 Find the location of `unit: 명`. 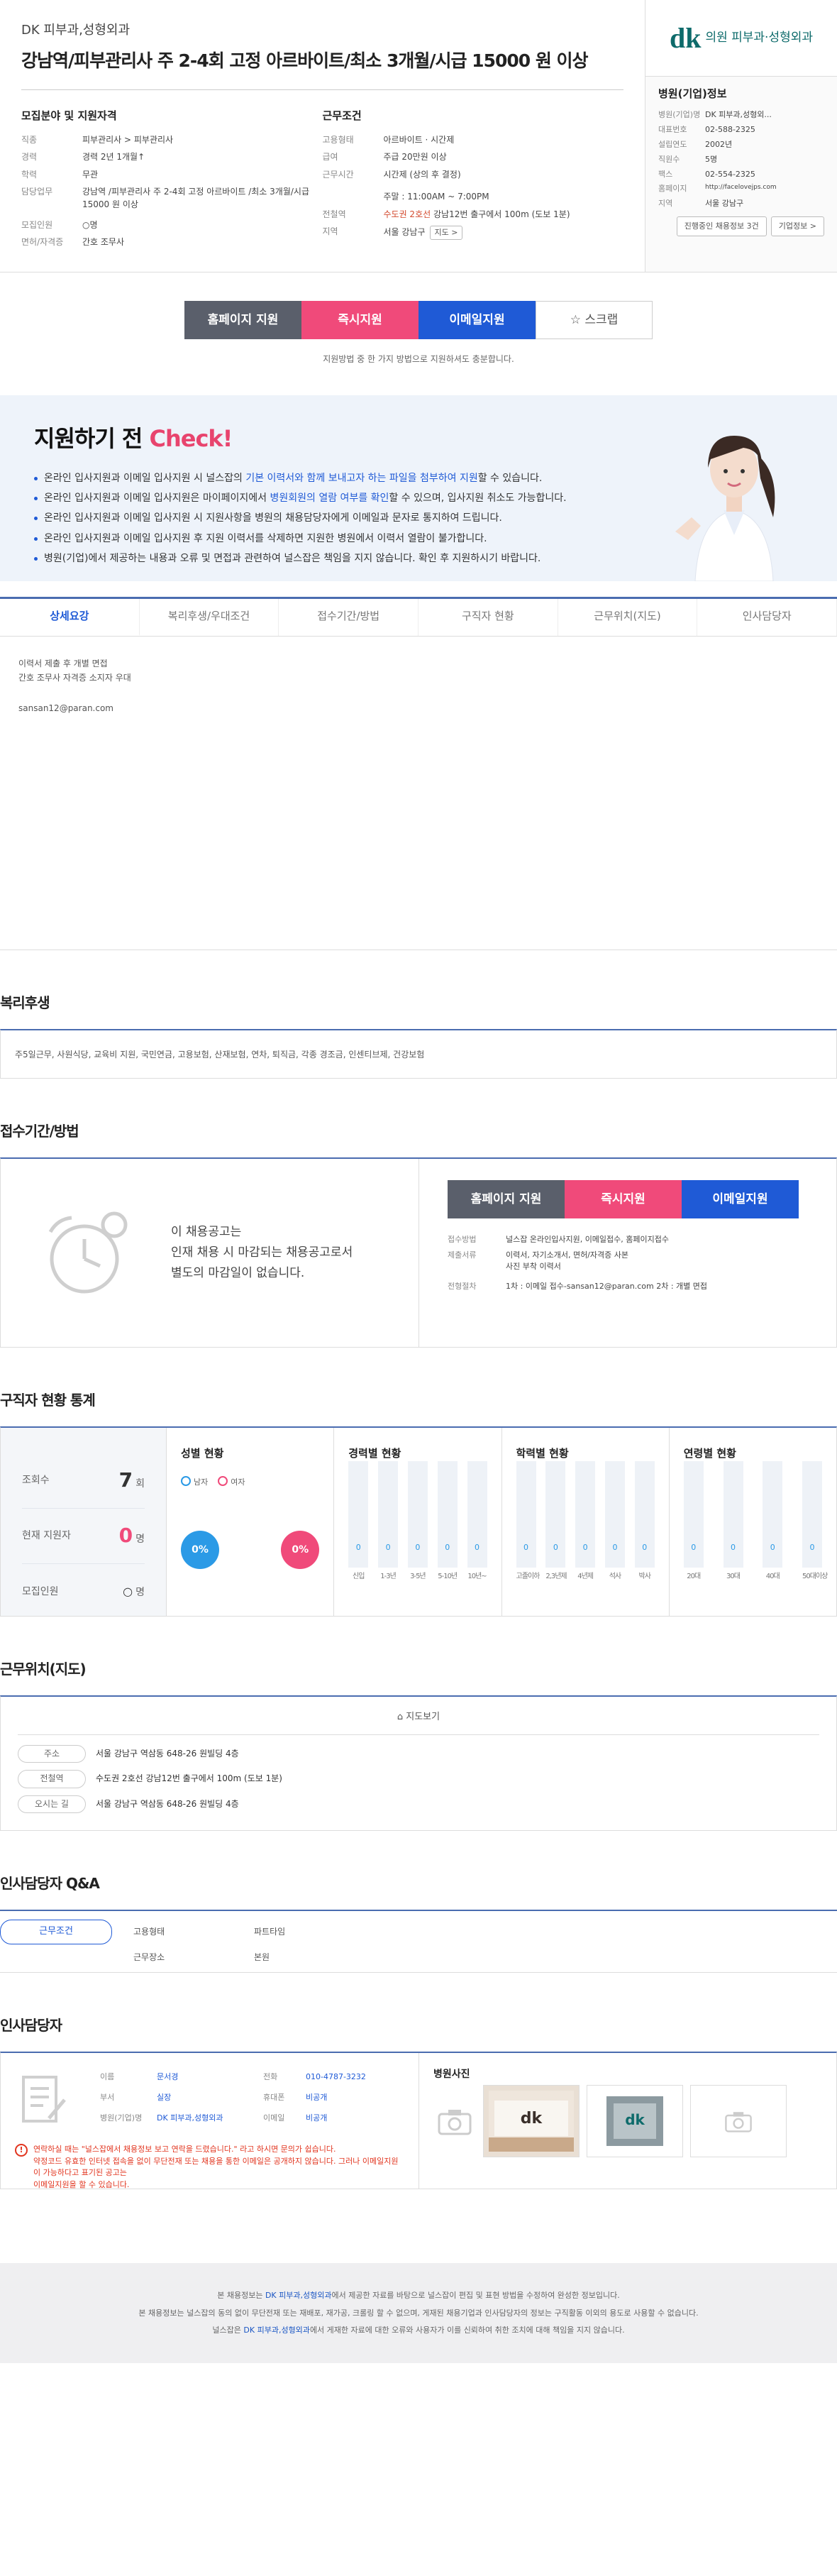

unit: 명 is located at coordinates (140, 1540).